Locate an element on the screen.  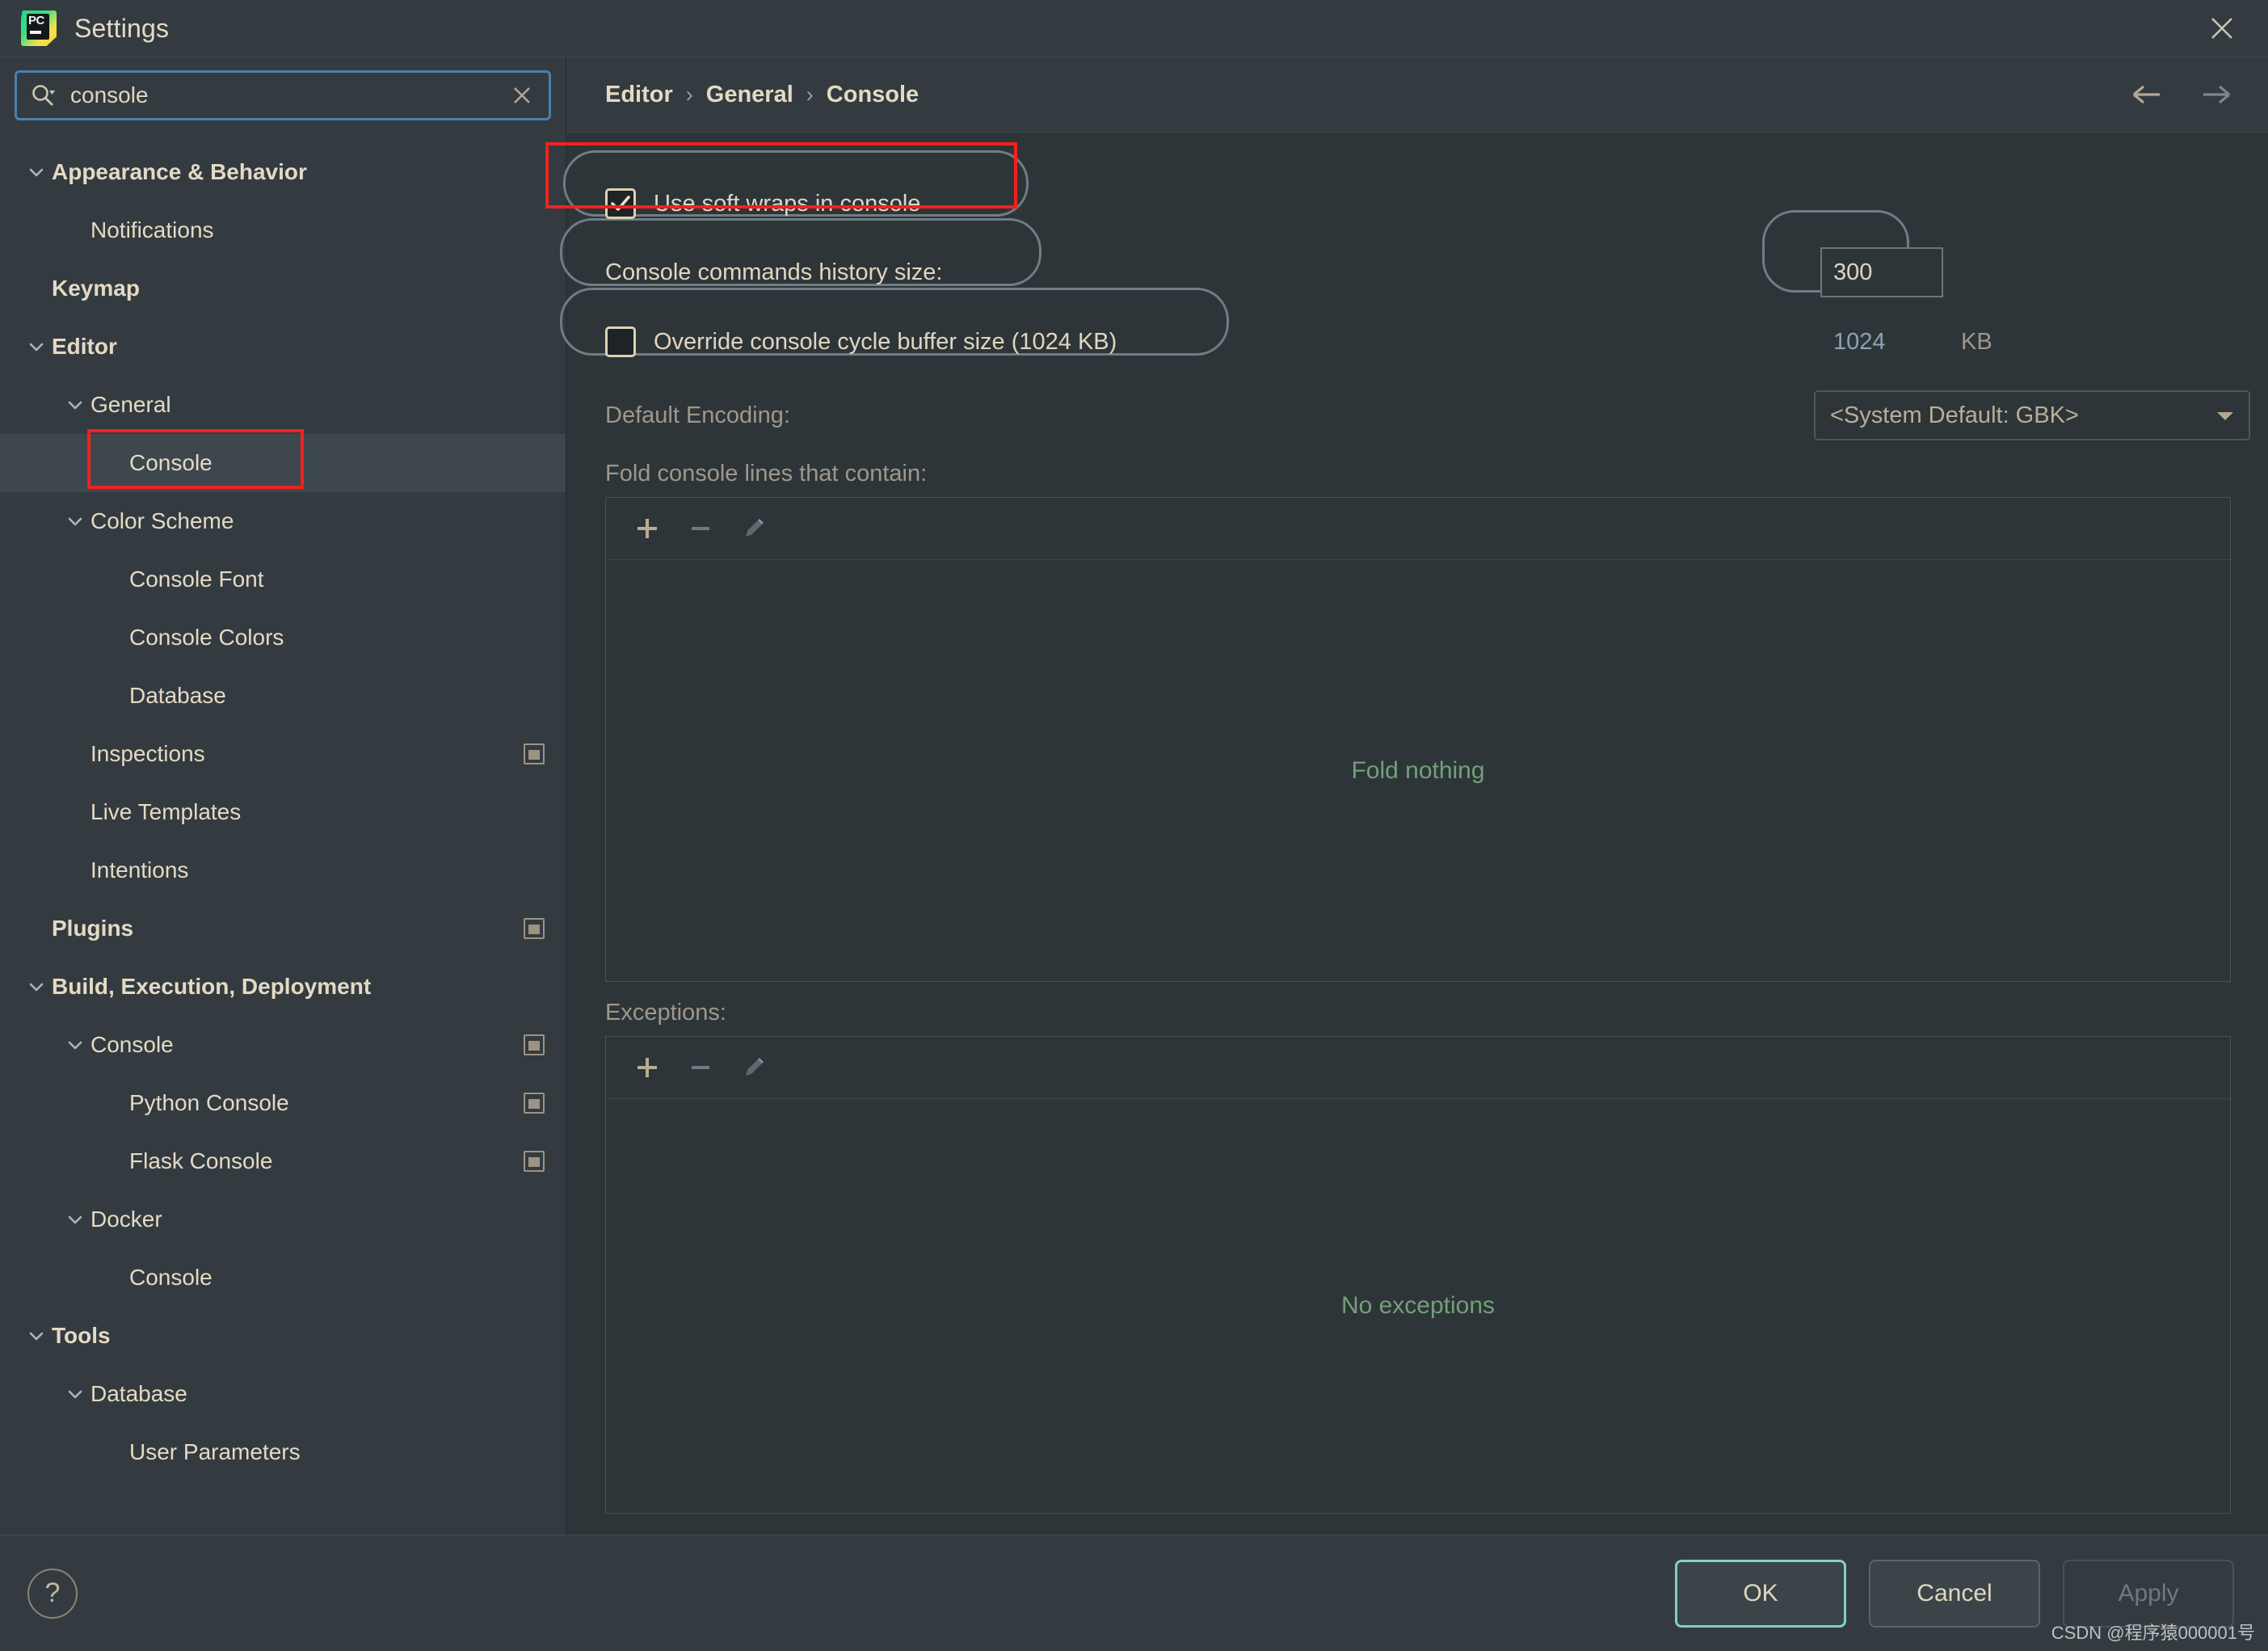
sidebar-item-label: Plugins is located at coordinates (93, 928).